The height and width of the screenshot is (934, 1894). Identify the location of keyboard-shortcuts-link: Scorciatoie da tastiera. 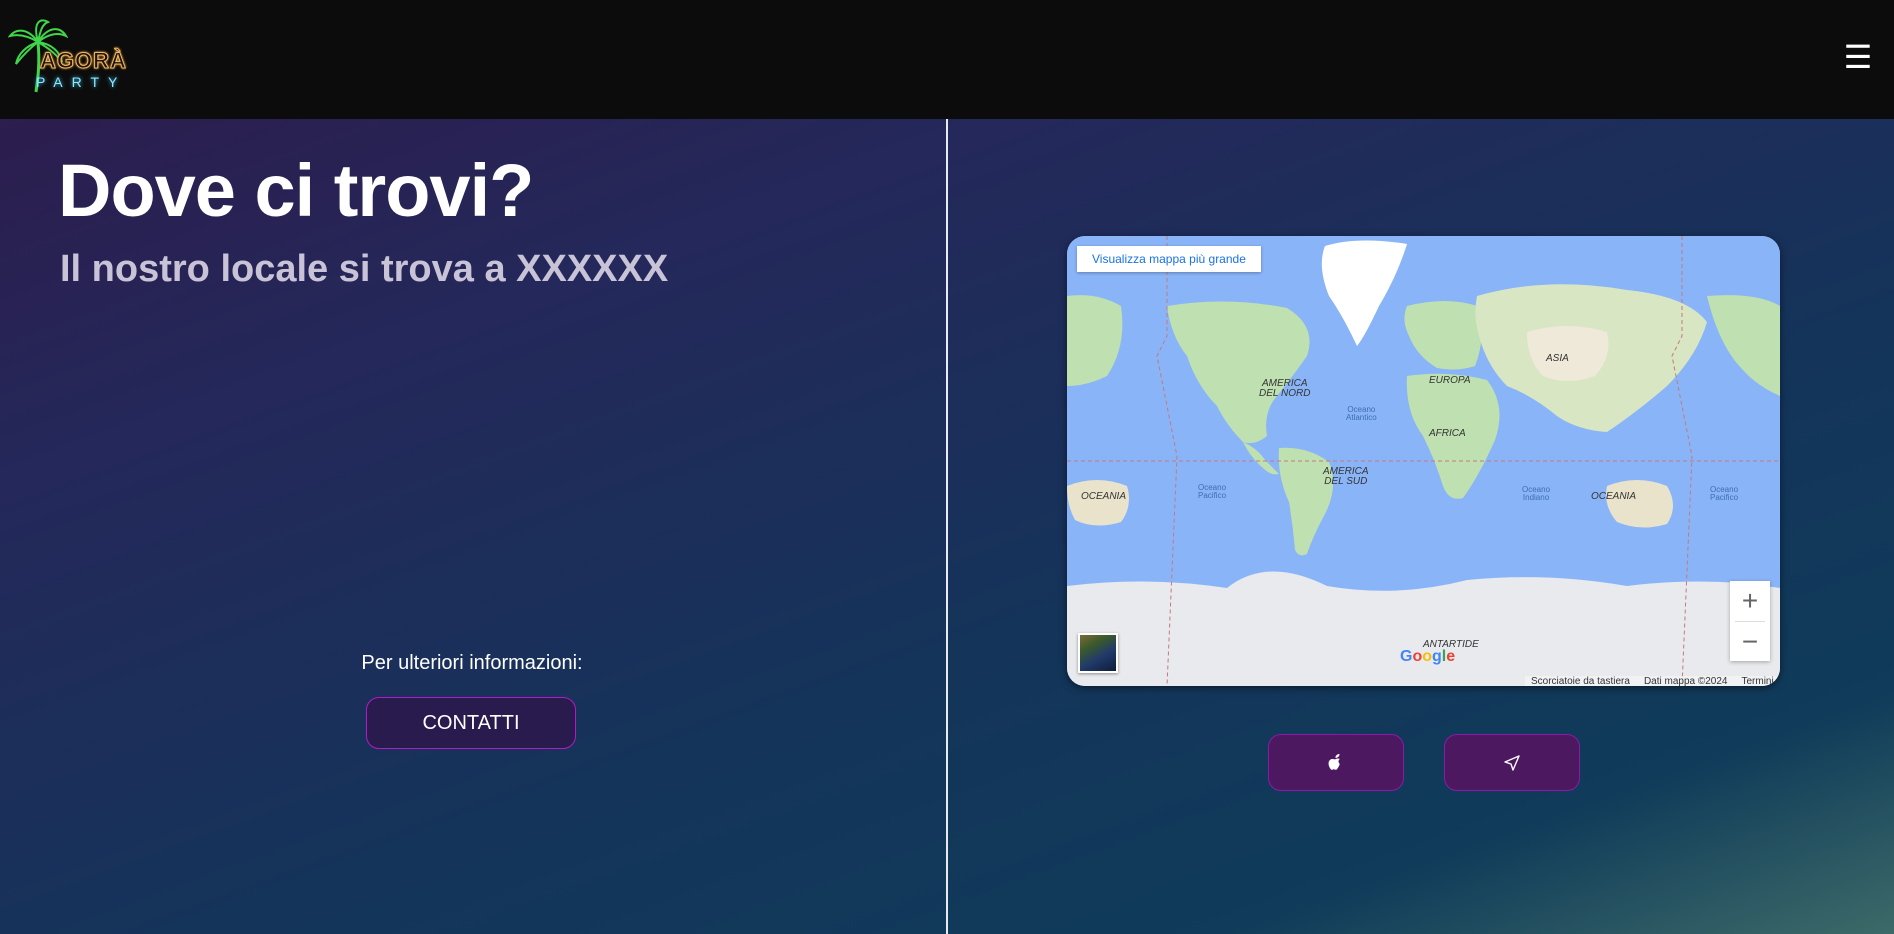
(1580, 681).